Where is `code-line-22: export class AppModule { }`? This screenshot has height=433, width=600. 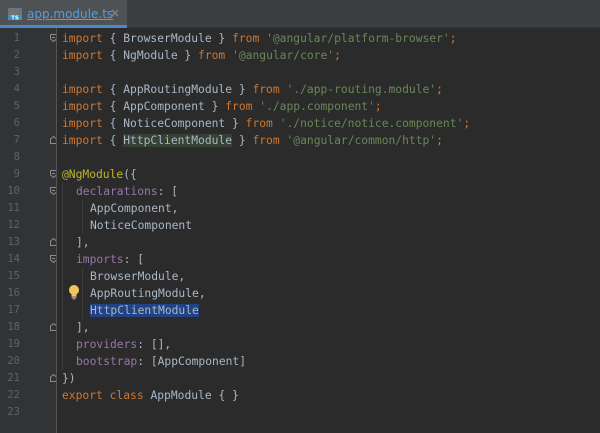
code-line-22: export class AppModule { } is located at coordinates (150, 395).